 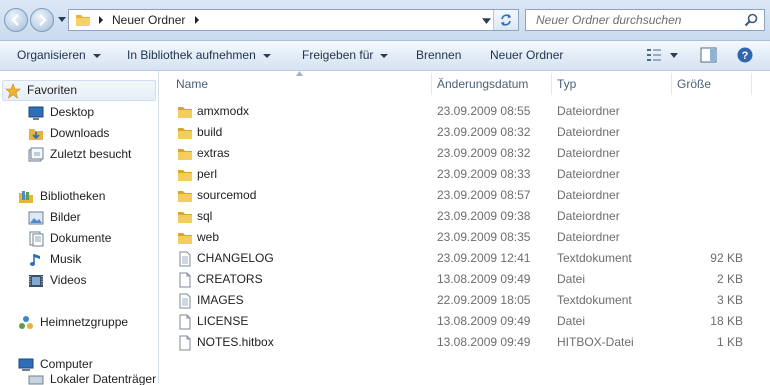 What do you see at coordinates (36, 380) in the screenshot?
I see `local-disk-icon` at bounding box center [36, 380].